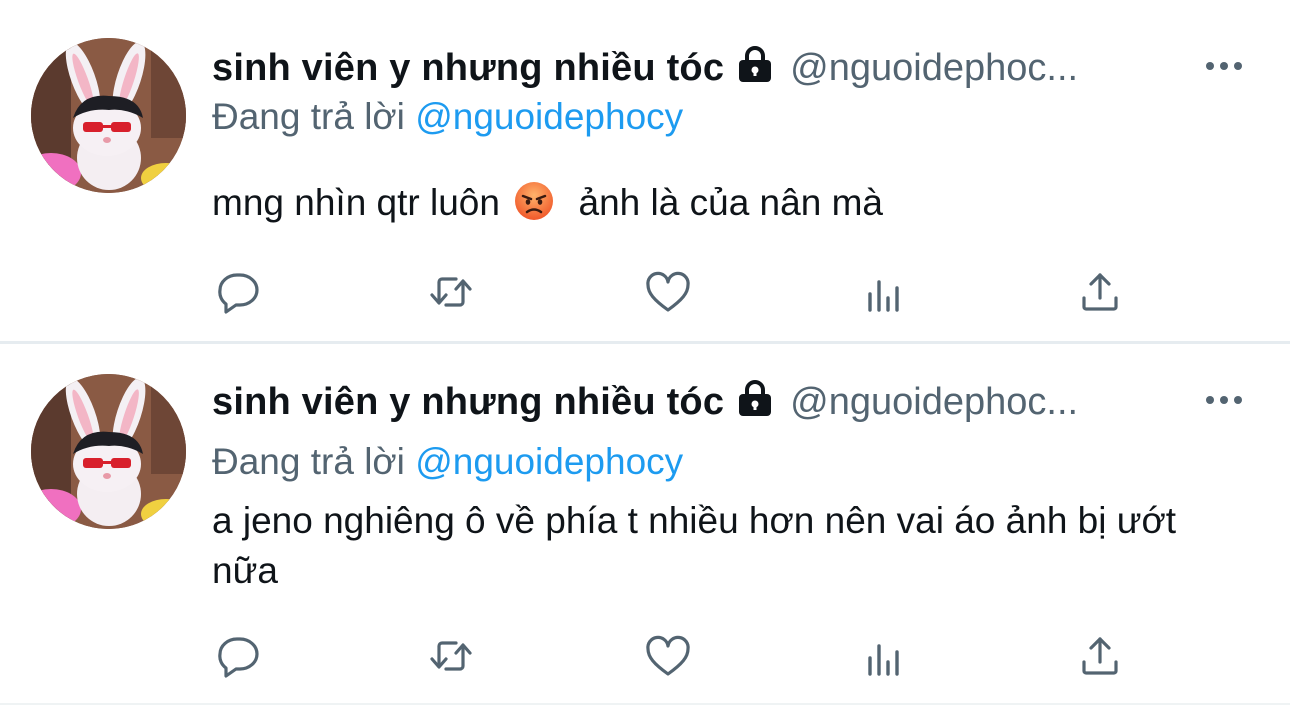  What do you see at coordinates (730, 202) in the screenshot?
I see `tweet-text-part: ảnh là của nân mà` at bounding box center [730, 202].